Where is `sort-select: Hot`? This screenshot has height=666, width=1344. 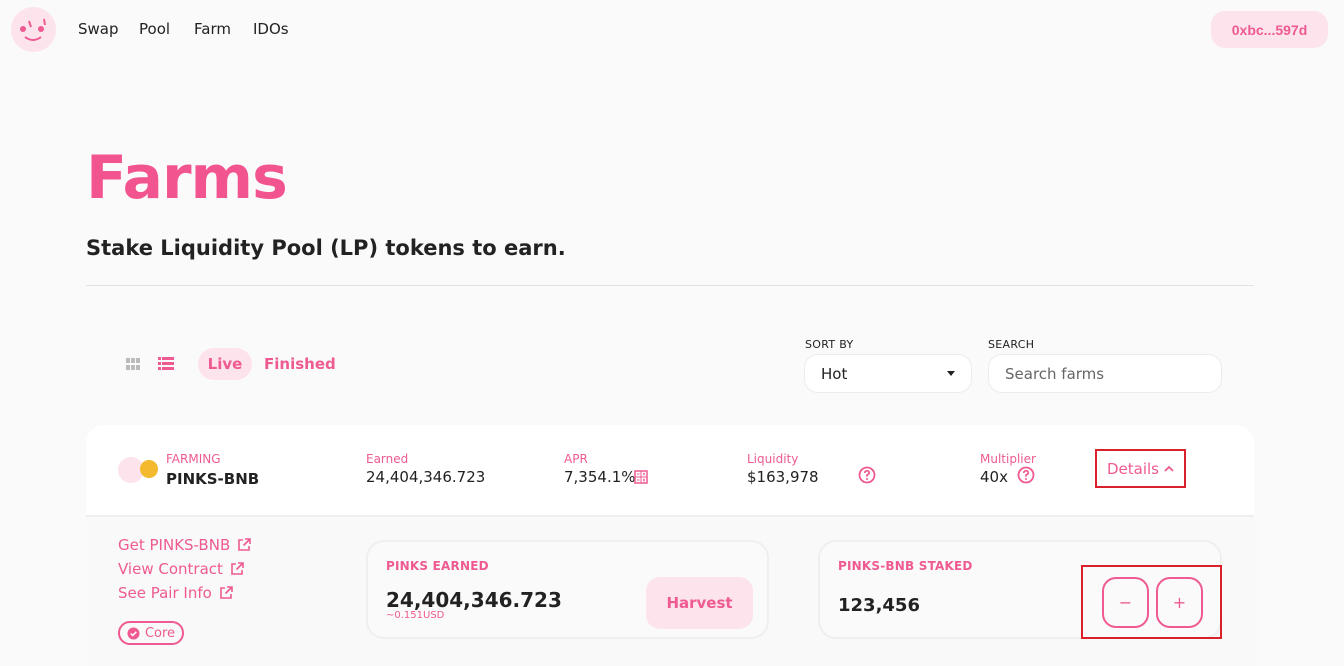 sort-select: Hot is located at coordinates (888, 373).